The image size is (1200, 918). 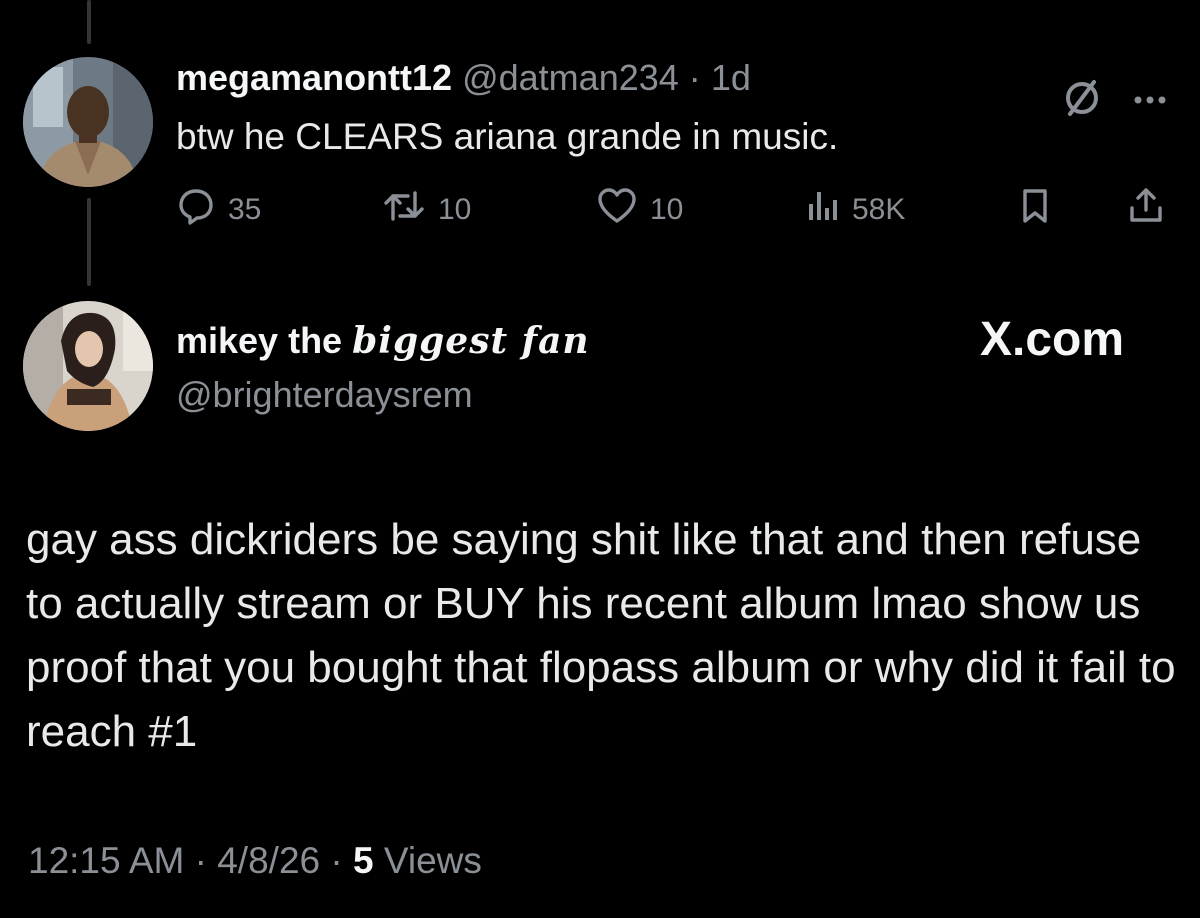 I want to click on repost-button: 10, so click(x=426, y=210).